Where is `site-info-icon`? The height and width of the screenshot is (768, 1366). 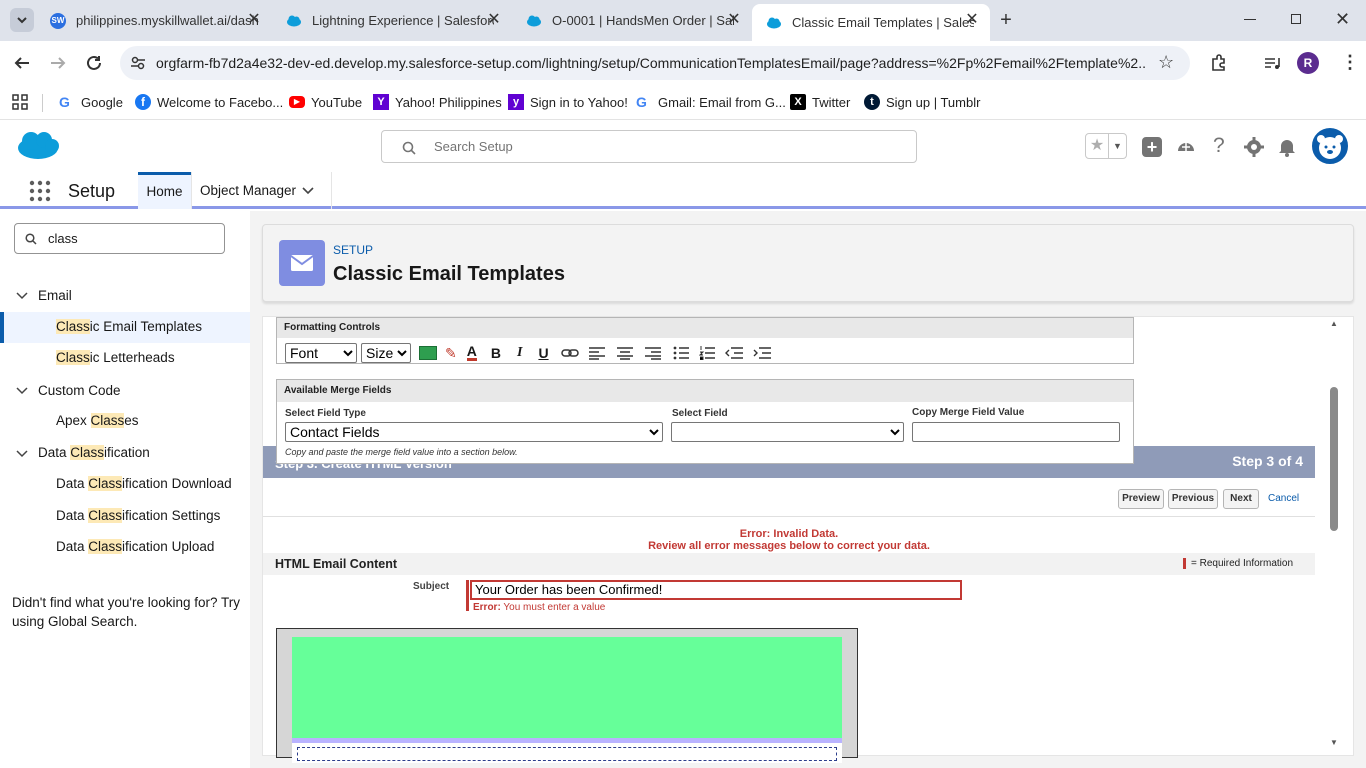
site-info-icon is located at coordinates (138, 63).